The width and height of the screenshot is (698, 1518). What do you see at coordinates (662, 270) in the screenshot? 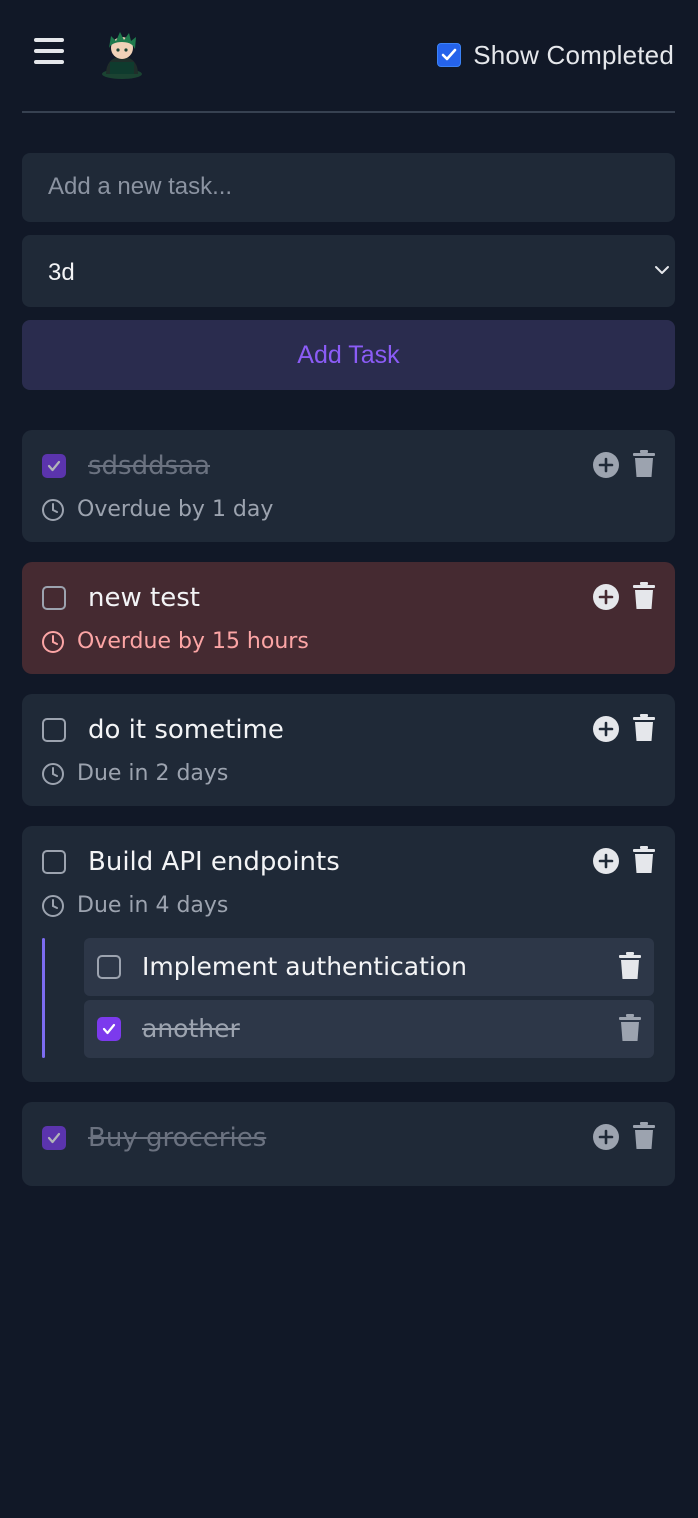
I see `chevron-down-icon` at bounding box center [662, 270].